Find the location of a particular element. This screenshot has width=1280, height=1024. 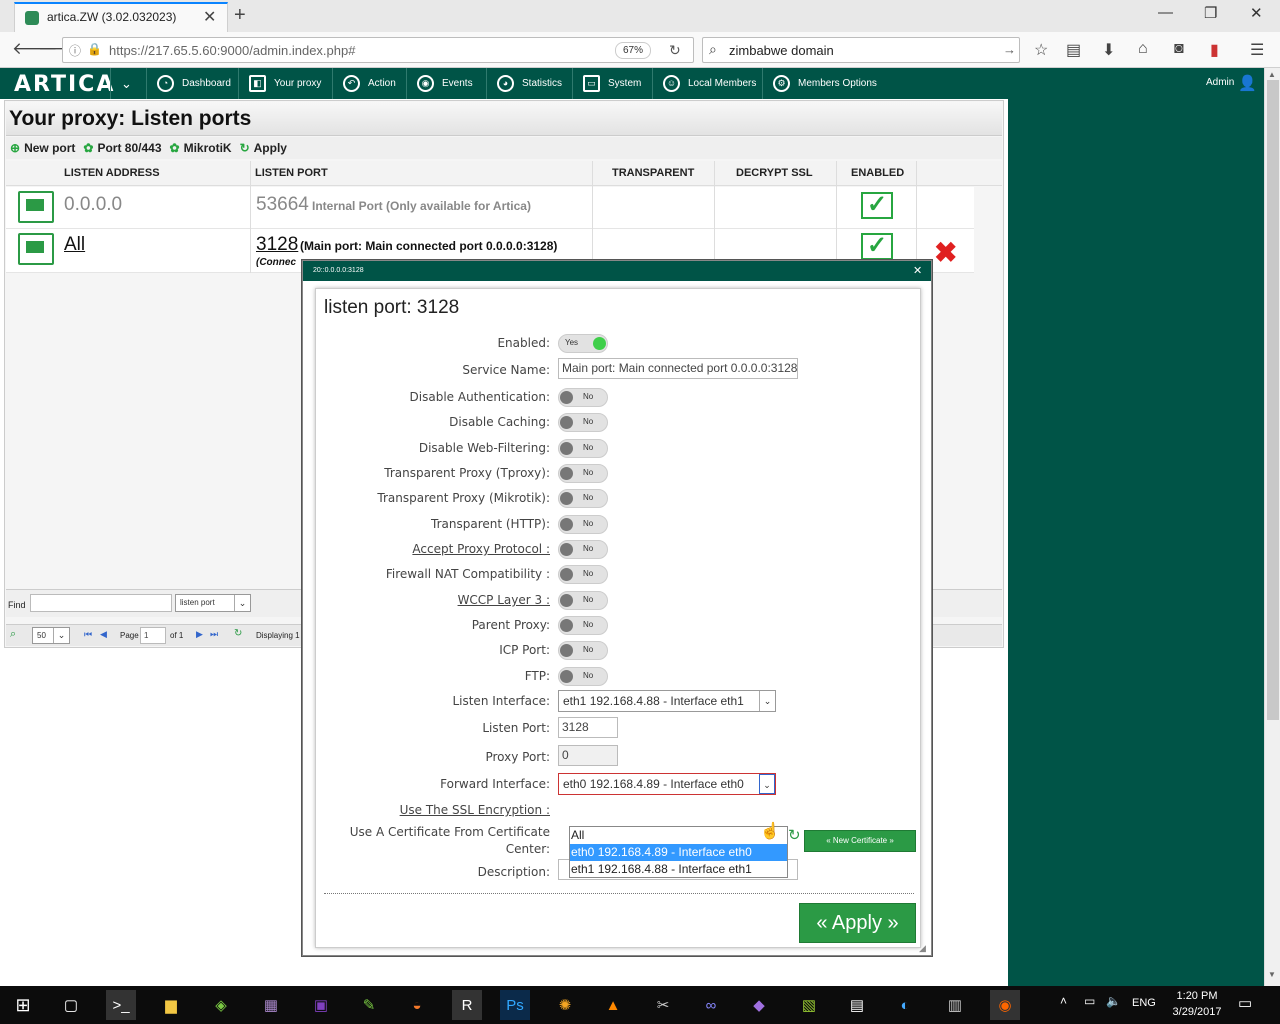

visual-studio-icon: ◆ is located at coordinates (759, 1005).